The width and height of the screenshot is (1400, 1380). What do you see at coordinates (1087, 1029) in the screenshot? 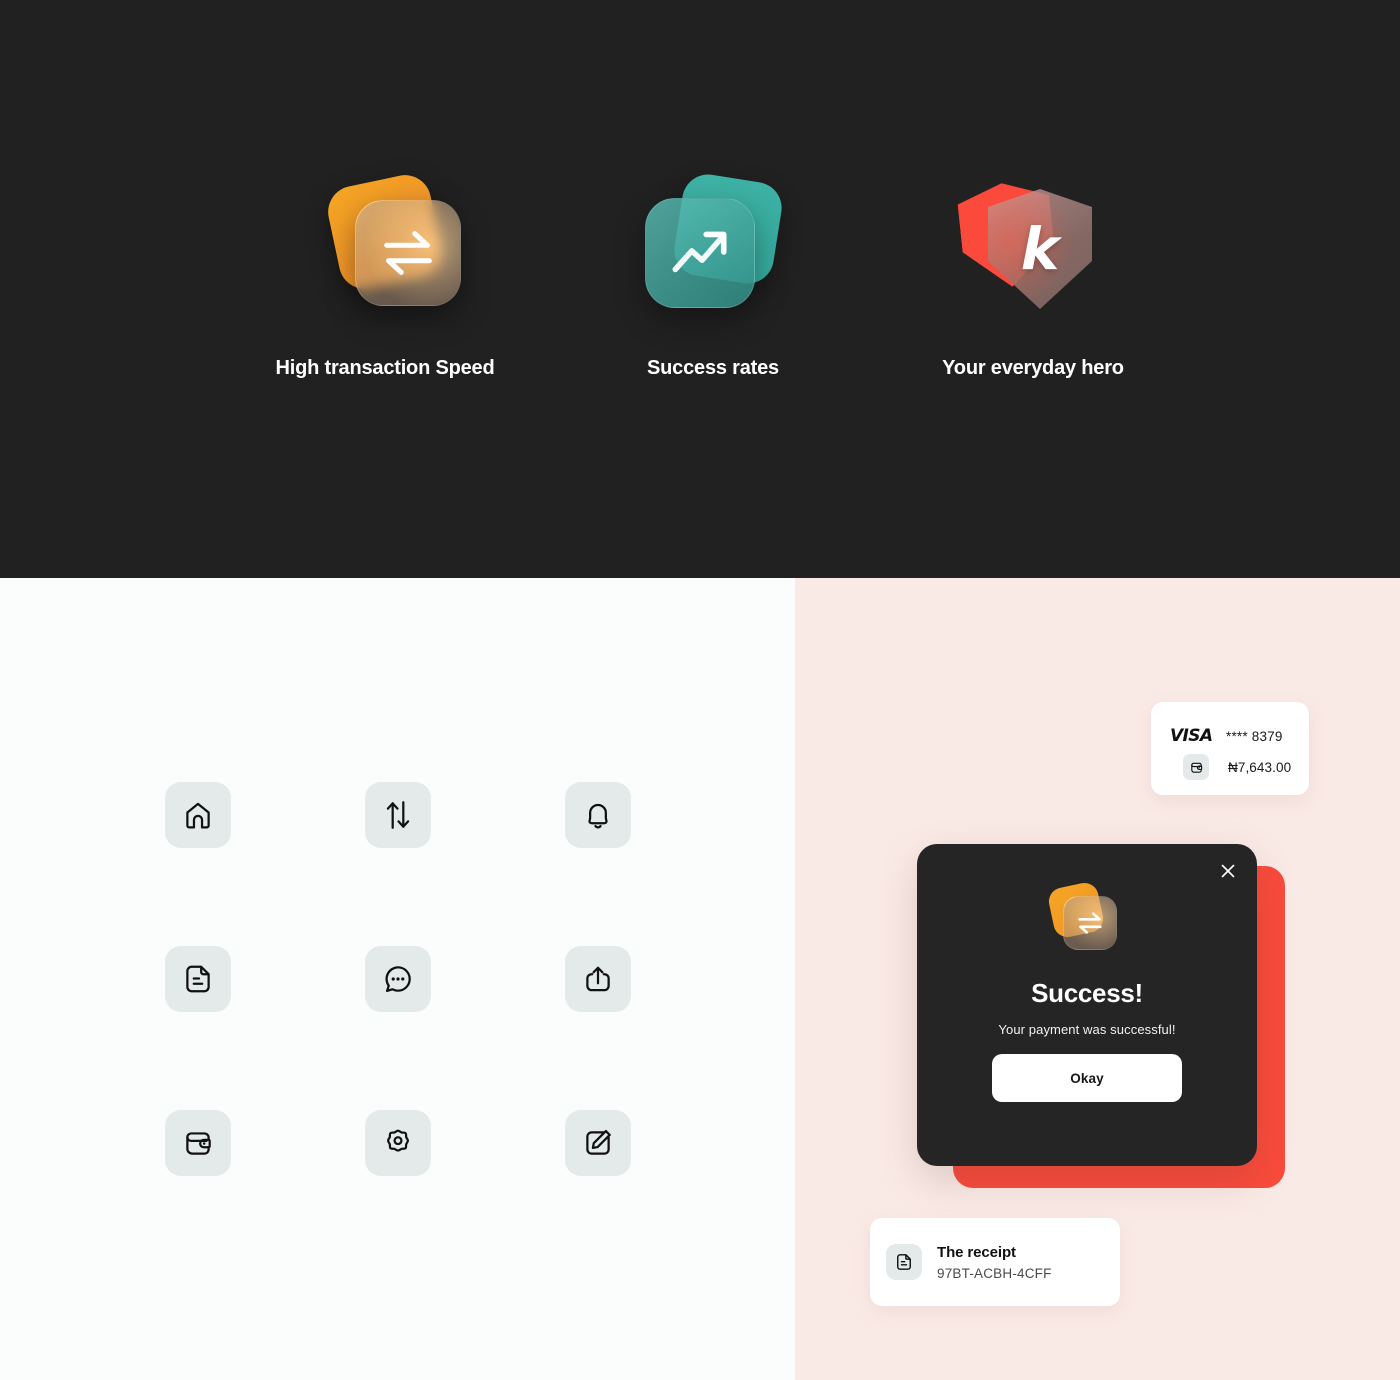
I see `modal-subtitle: Your payment was successful!` at bounding box center [1087, 1029].